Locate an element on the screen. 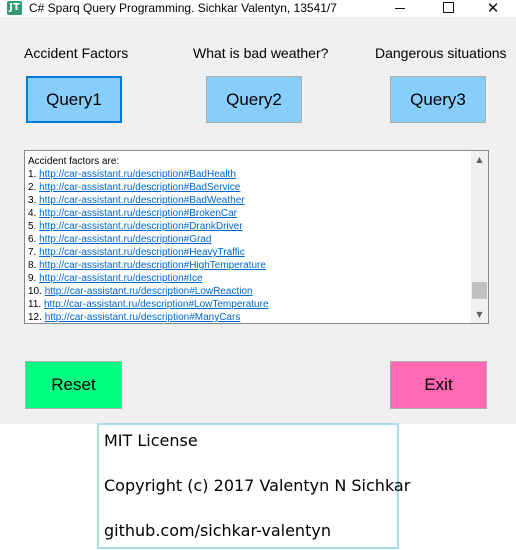 The width and height of the screenshot is (516, 550). copyright-text: Copyright (c) 2017 Valentyn N Sichkar is located at coordinates (257, 485).